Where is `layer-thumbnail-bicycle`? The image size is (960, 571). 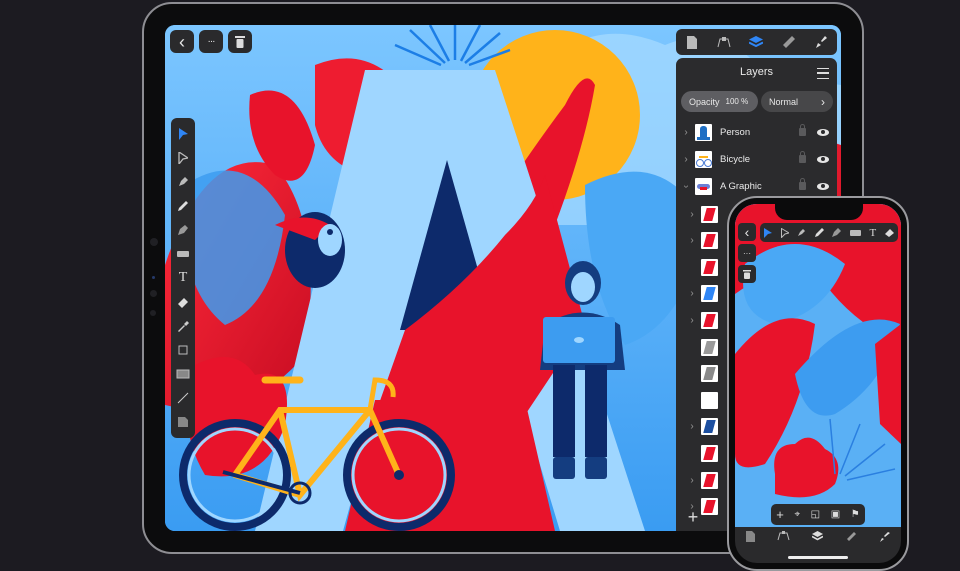 layer-thumbnail-bicycle is located at coordinates (703, 159).